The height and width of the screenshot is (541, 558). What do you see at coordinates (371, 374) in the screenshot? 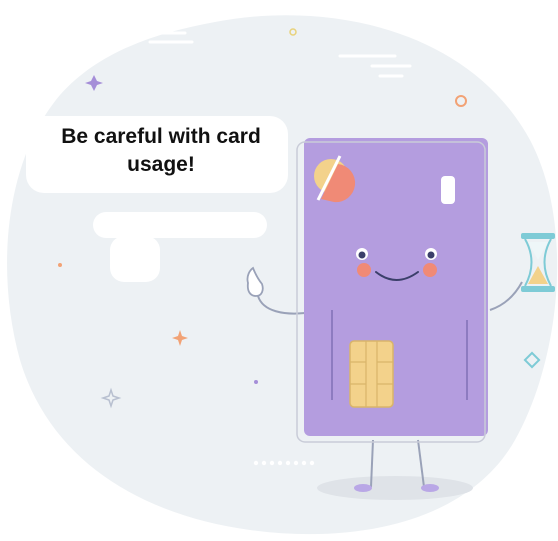
I see `chip-icon` at bounding box center [371, 374].